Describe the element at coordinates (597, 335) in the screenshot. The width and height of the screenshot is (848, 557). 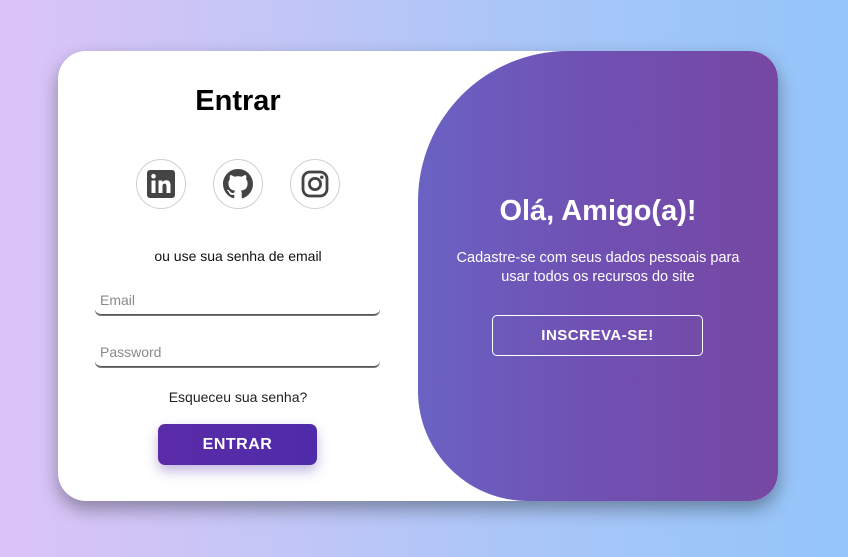
I see `signup-button: INSCREVA-SE!` at that location.